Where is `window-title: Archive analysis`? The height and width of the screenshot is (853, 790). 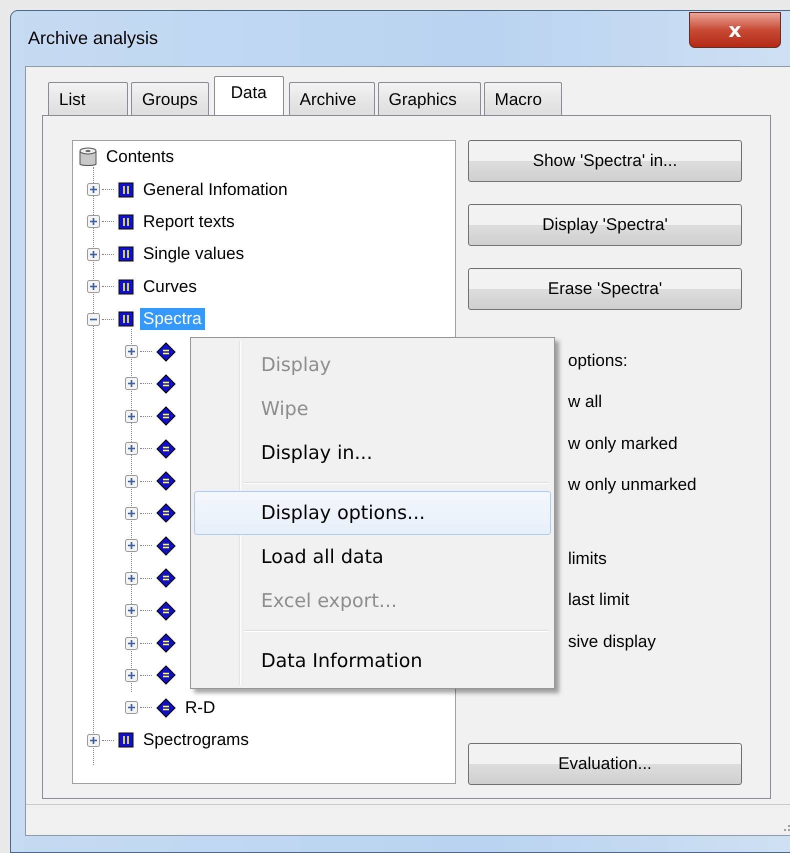 window-title: Archive analysis is located at coordinates (93, 38).